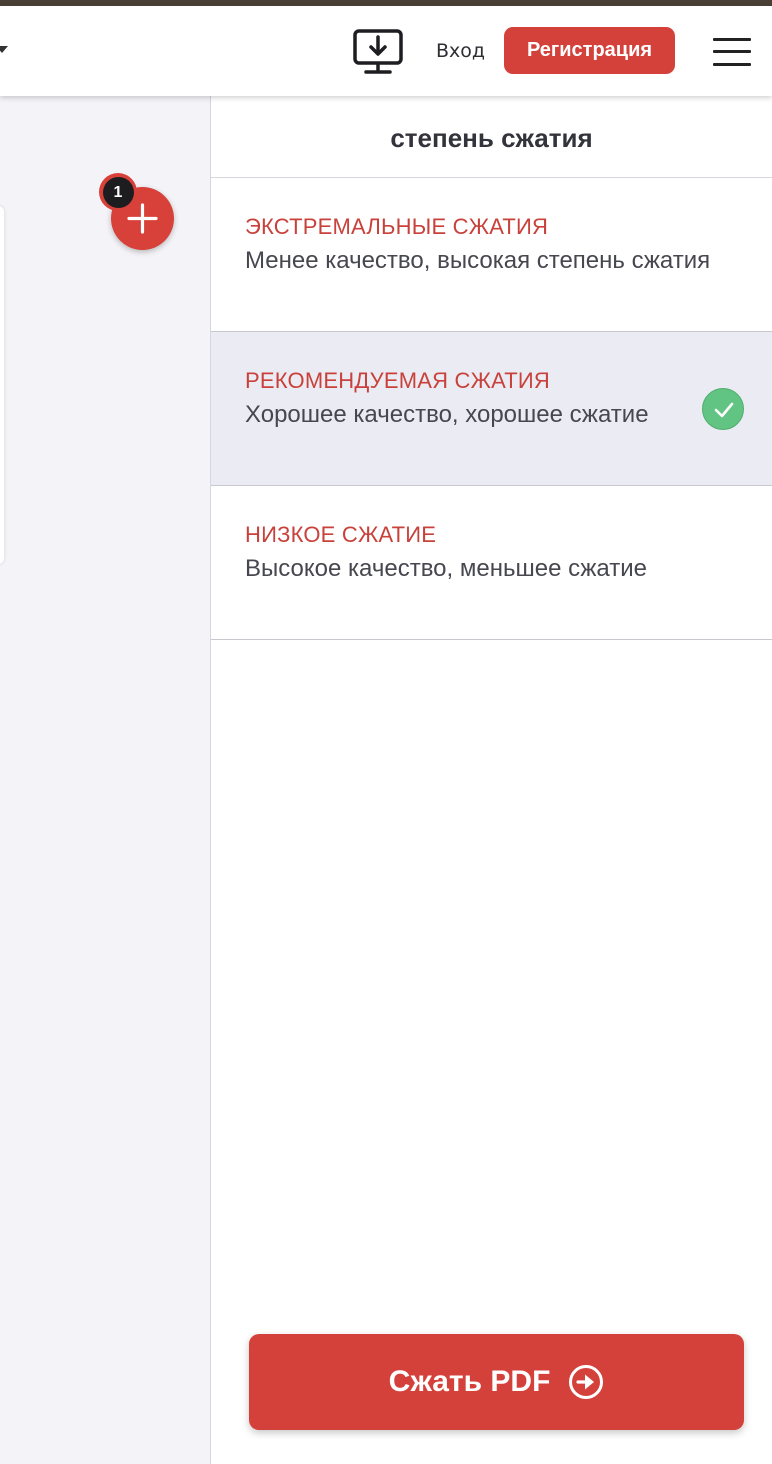 This screenshot has height=1464, width=772. I want to click on chevron-down-icon, so click(4, 49).